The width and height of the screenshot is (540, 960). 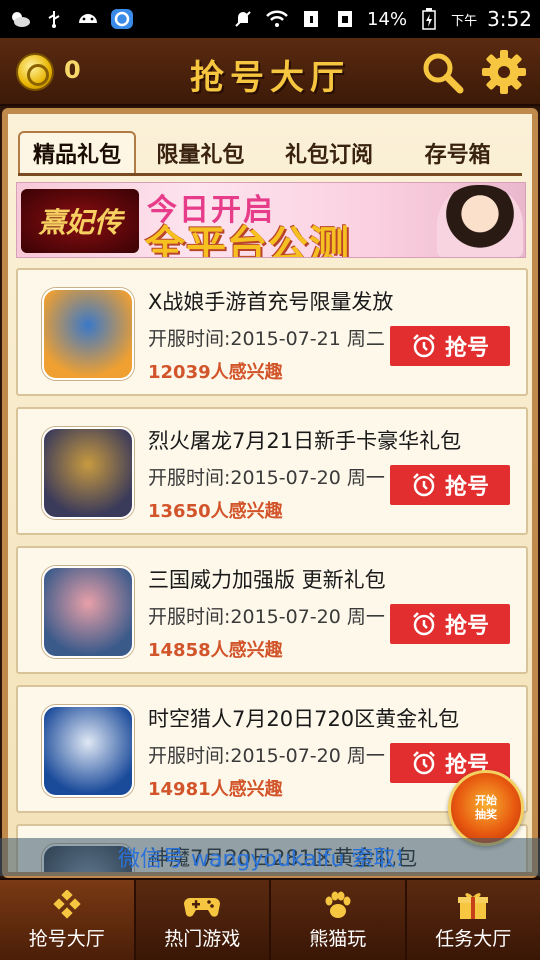 What do you see at coordinates (215, 650) in the screenshot?
I see `interest-count: 14858人感兴趣` at bounding box center [215, 650].